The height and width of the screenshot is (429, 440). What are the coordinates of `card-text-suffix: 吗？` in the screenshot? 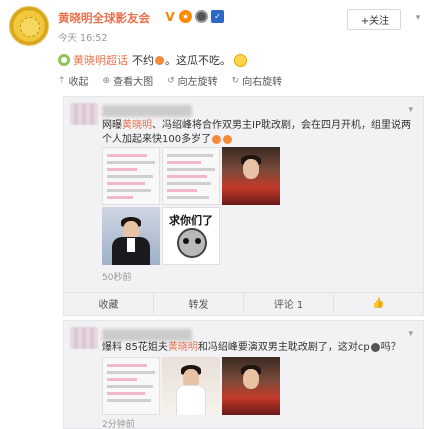 It's located at (390, 347).